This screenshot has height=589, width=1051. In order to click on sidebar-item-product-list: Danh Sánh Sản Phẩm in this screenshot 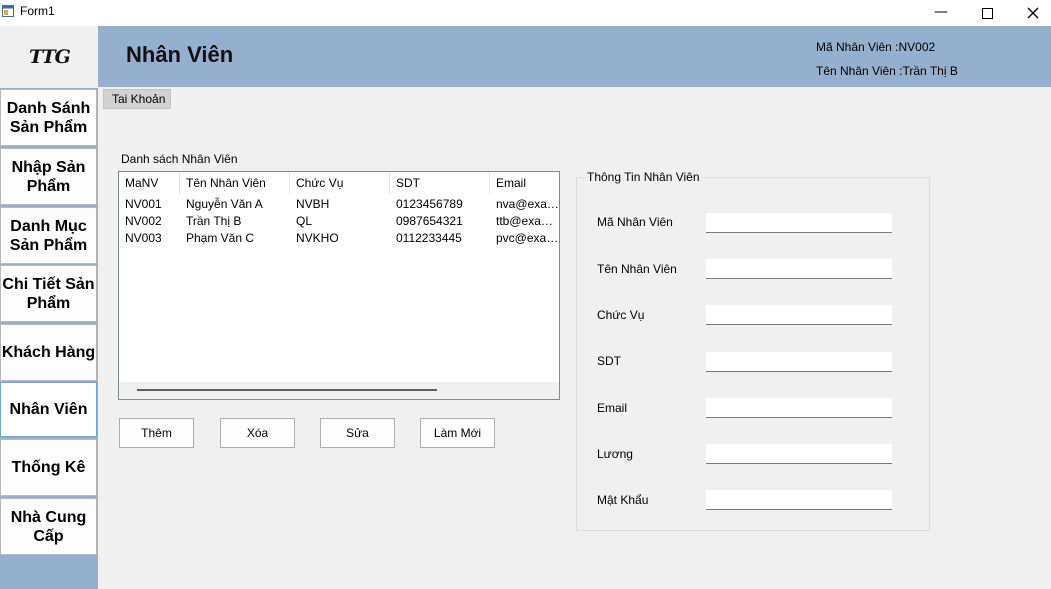, I will do `click(48, 117)`.